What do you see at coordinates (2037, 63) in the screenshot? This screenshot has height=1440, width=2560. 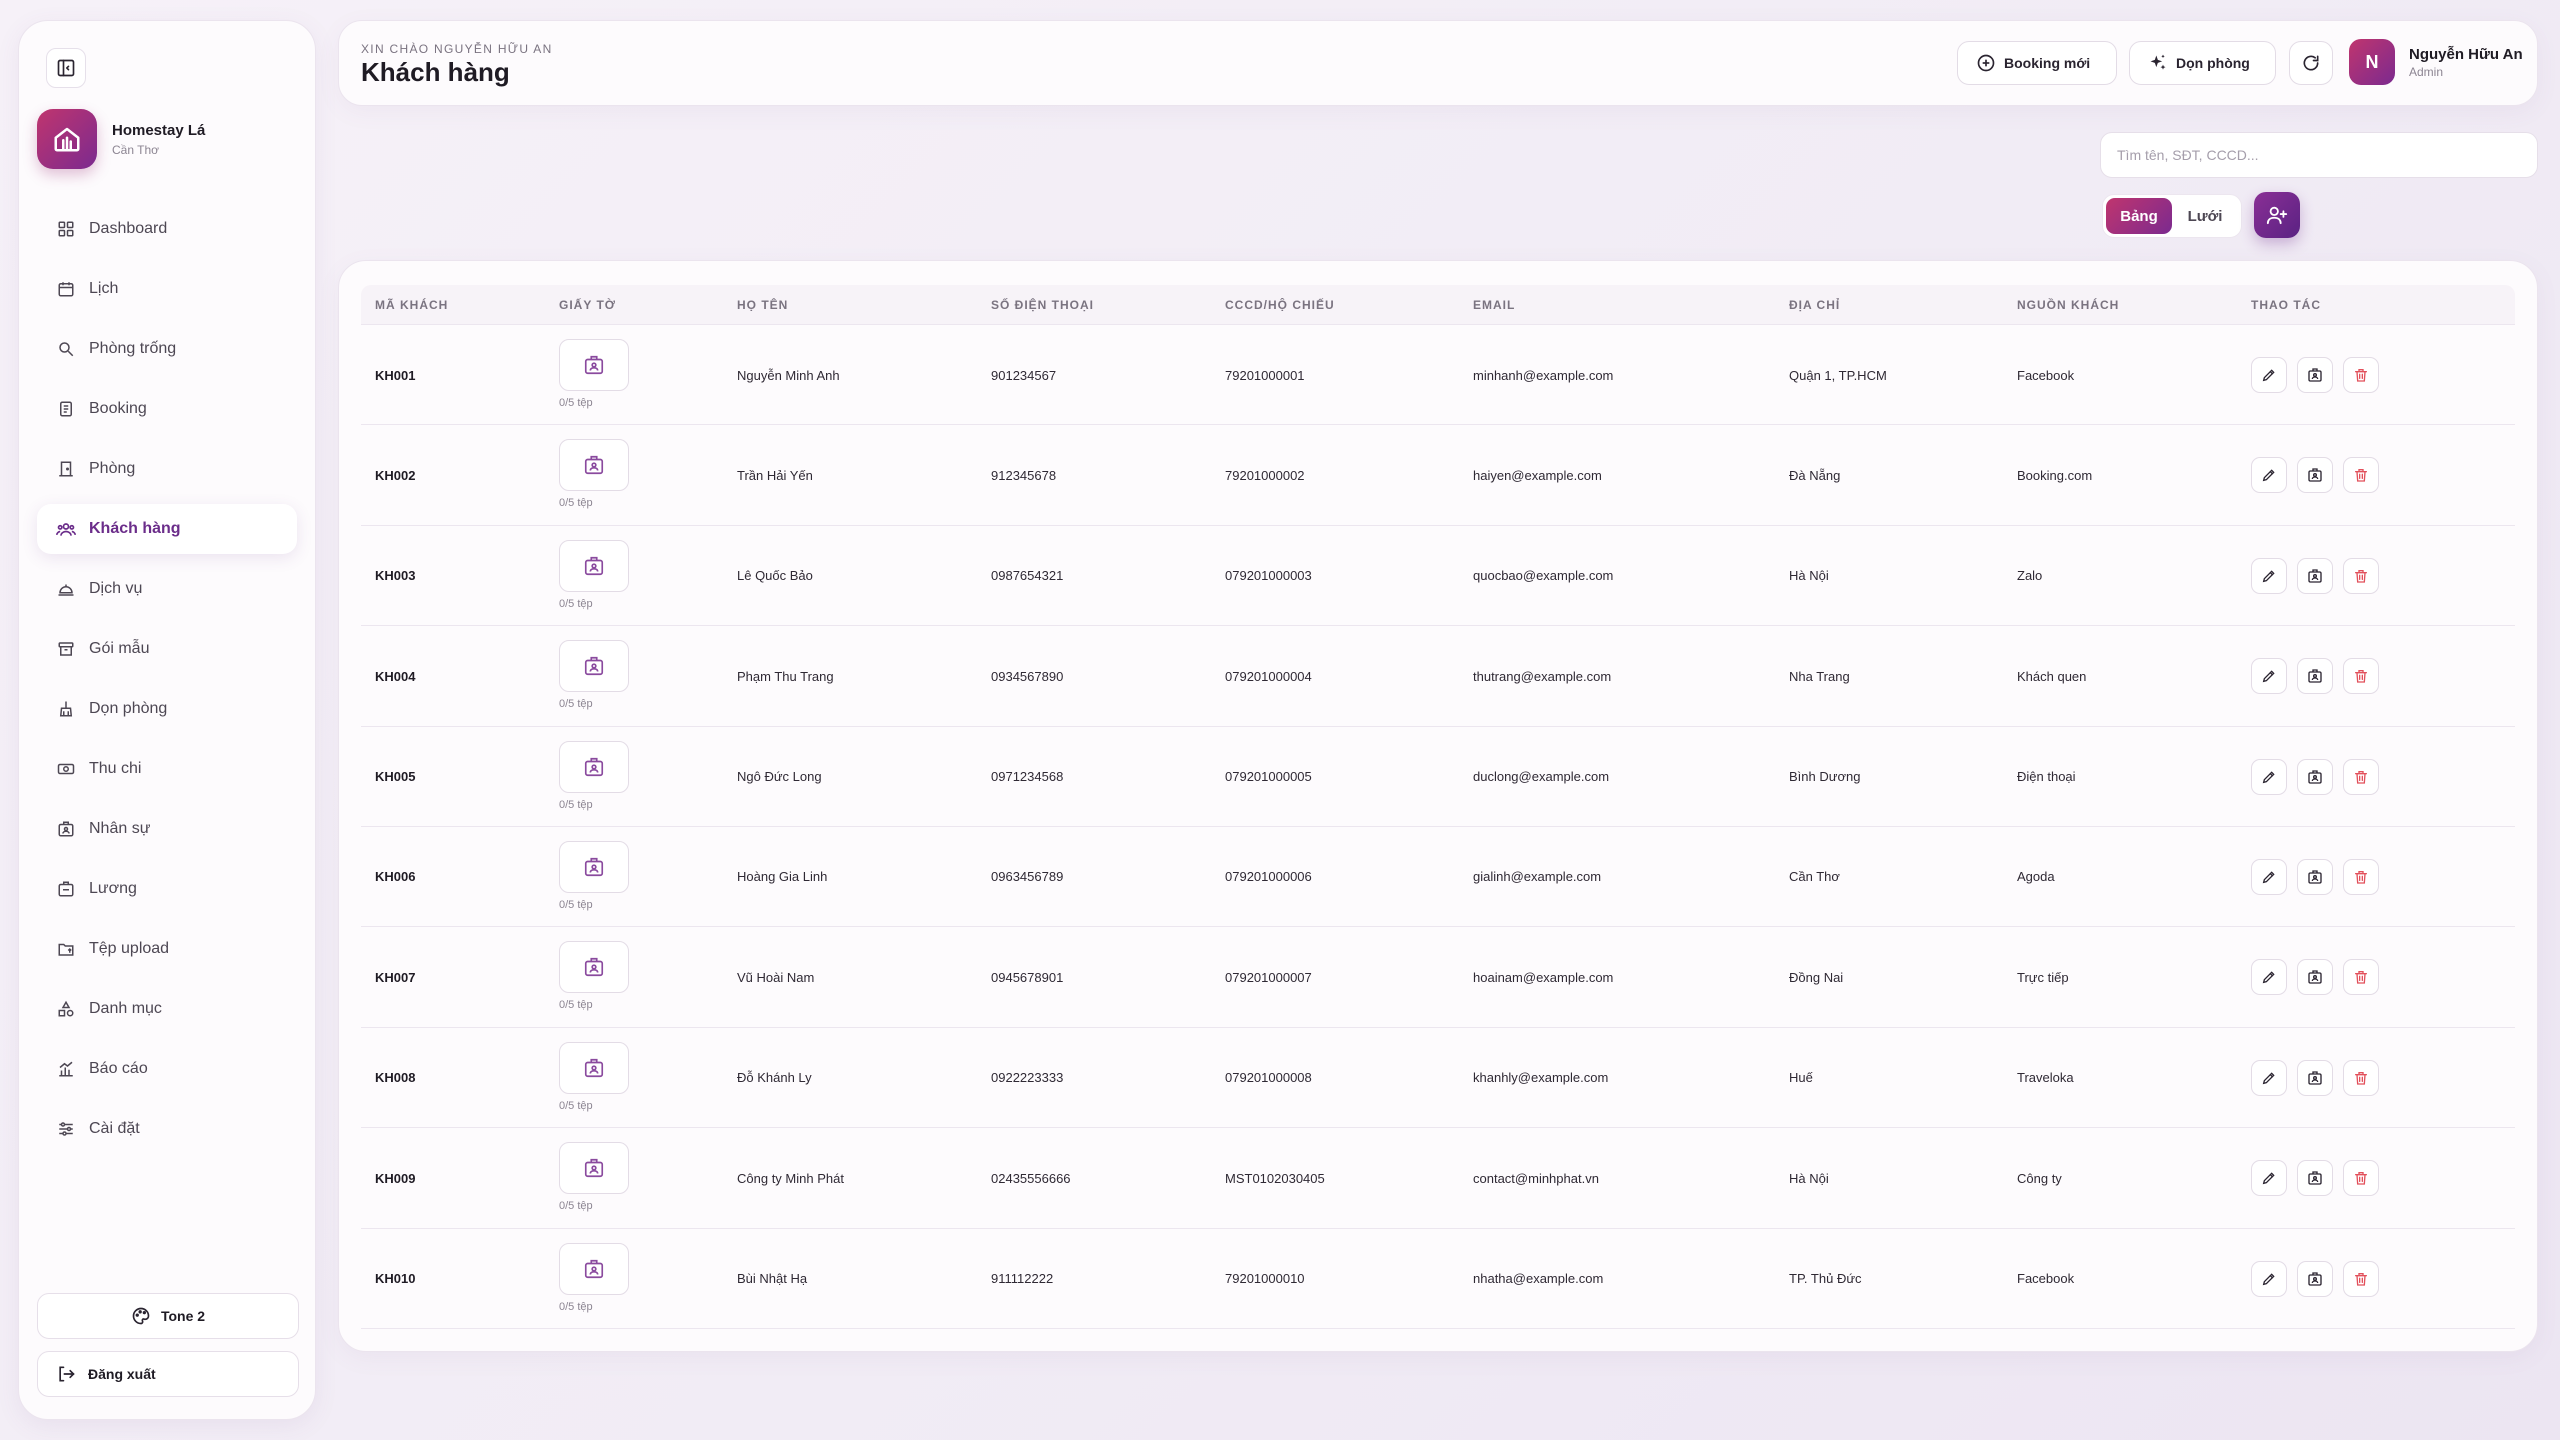 I see `new-booking-button: Booking mới` at bounding box center [2037, 63].